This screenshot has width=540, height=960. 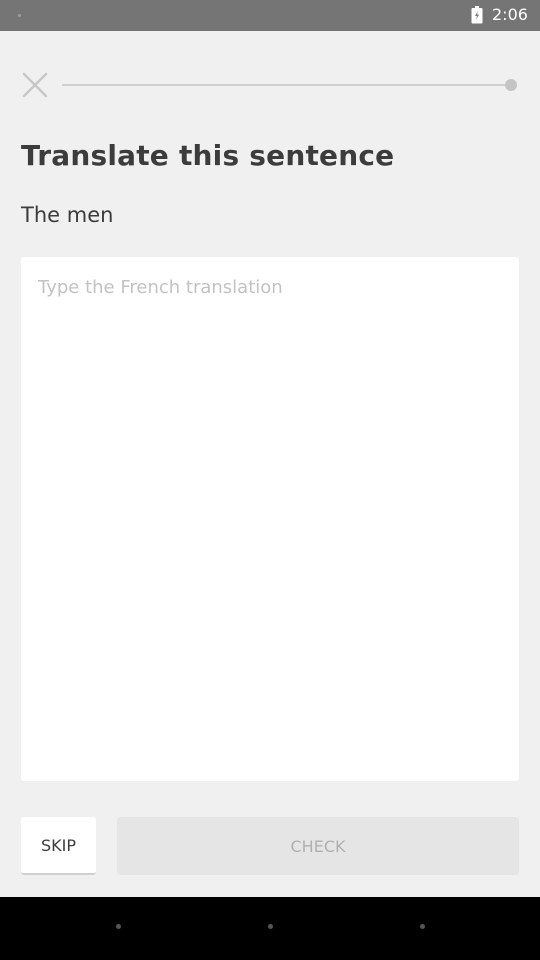 What do you see at coordinates (510, 14) in the screenshot?
I see `status-time: 2:06` at bounding box center [510, 14].